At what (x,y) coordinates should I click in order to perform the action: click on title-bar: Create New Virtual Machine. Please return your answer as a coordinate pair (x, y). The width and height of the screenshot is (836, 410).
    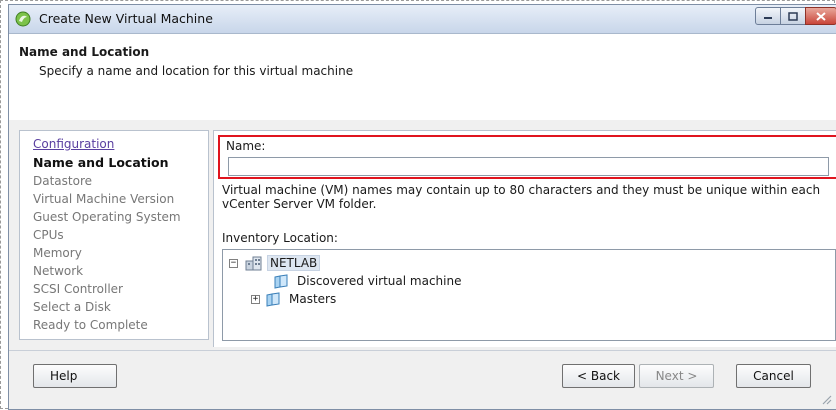
    Looking at the image, I should click on (422, 19).